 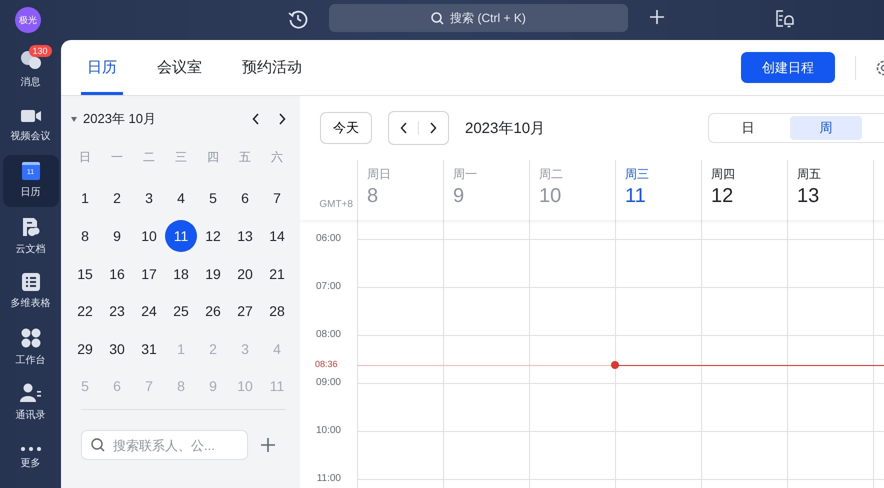 I want to click on unread-badge: 130, so click(x=40, y=51).